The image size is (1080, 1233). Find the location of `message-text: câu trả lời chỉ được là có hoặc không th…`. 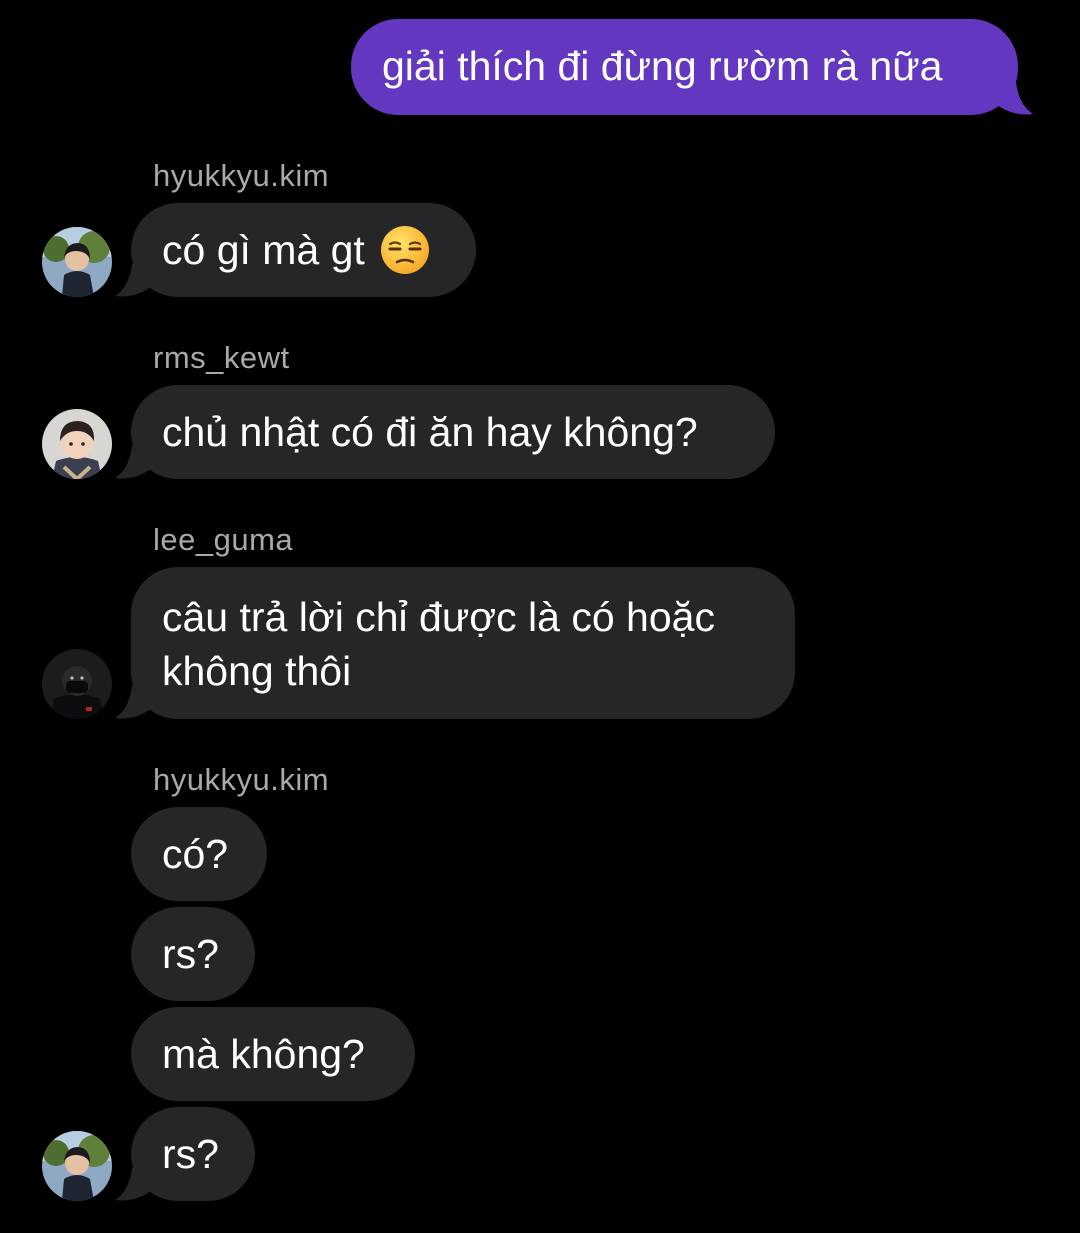

message-text: câu trả lời chỉ được là có hoặc không th… is located at coordinates (438, 644).